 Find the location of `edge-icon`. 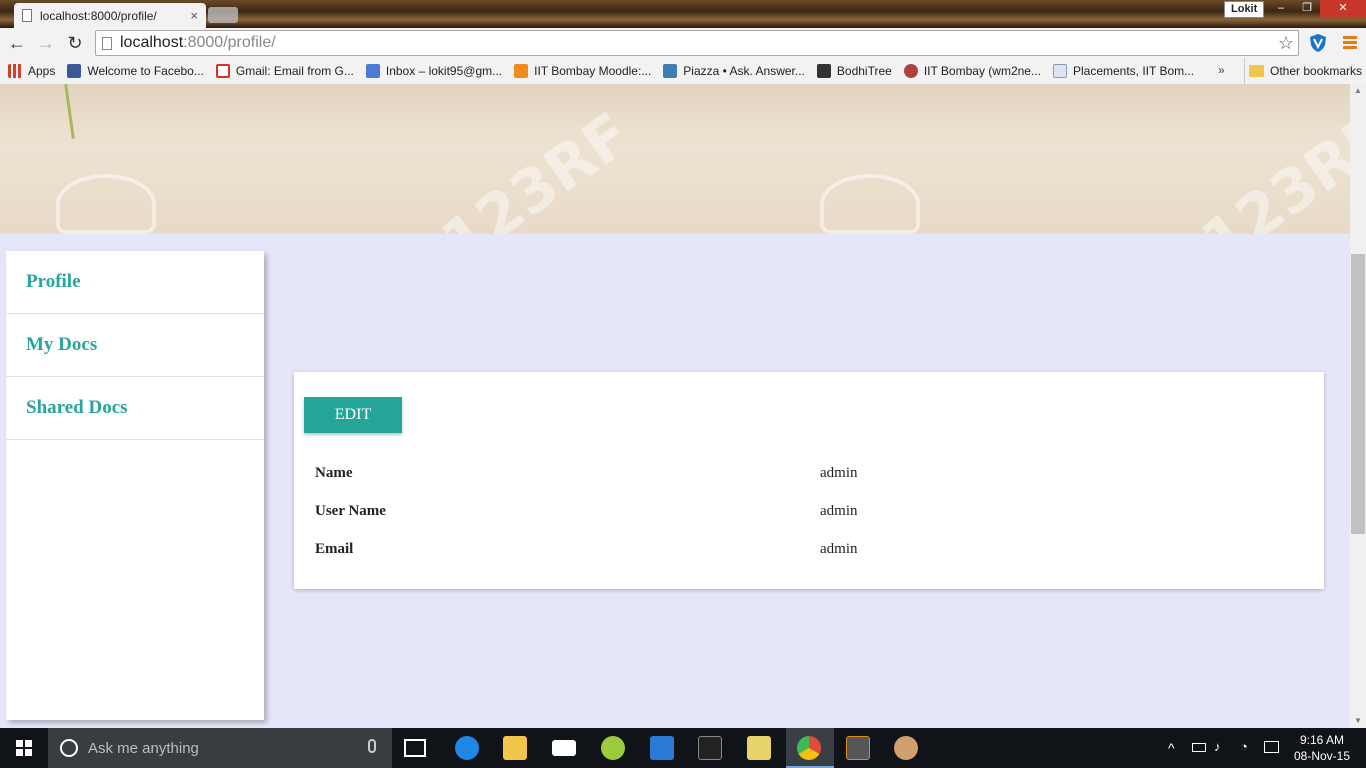

edge-icon is located at coordinates (467, 748).